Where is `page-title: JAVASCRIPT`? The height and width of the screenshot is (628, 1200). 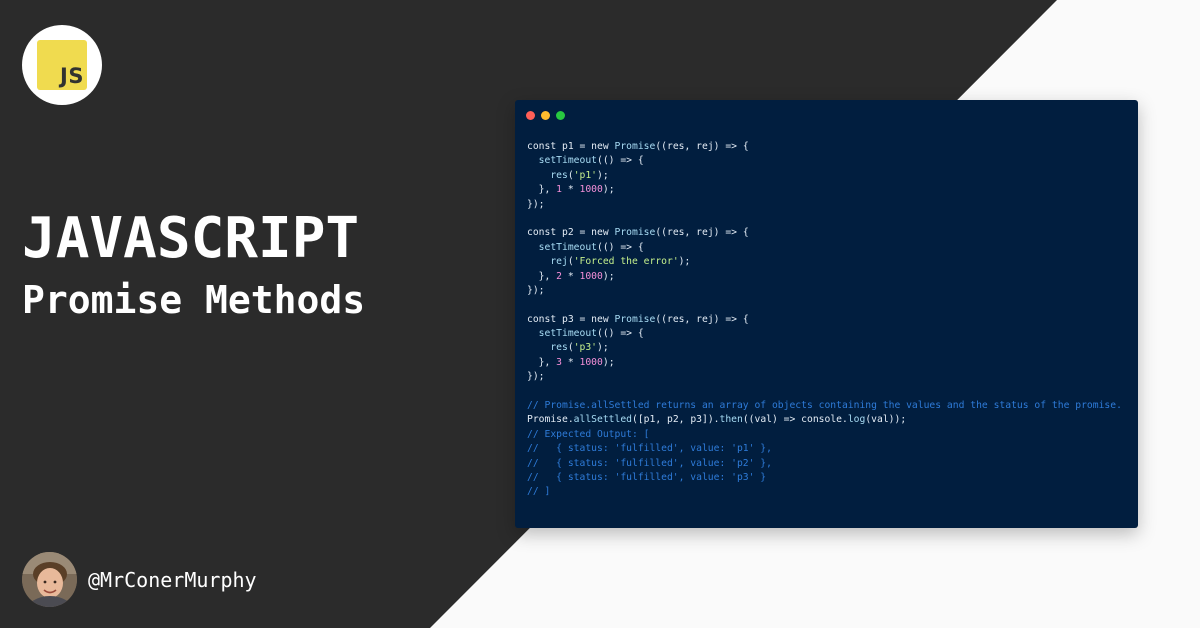
page-title: JAVASCRIPT is located at coordinates (191, 238).